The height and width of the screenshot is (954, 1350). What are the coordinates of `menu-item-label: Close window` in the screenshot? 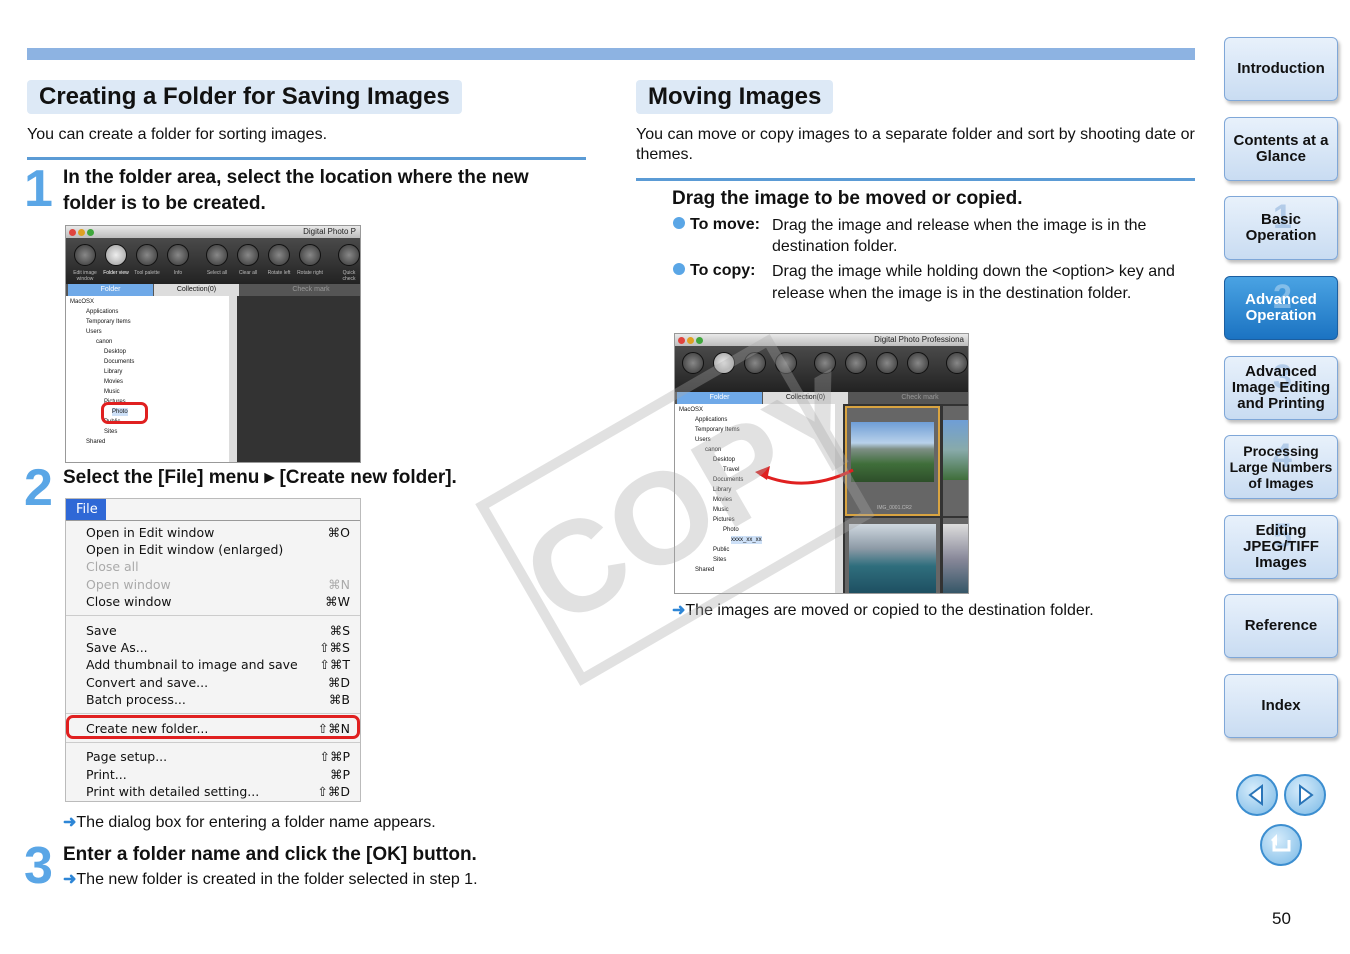 It's located at (129, 601).